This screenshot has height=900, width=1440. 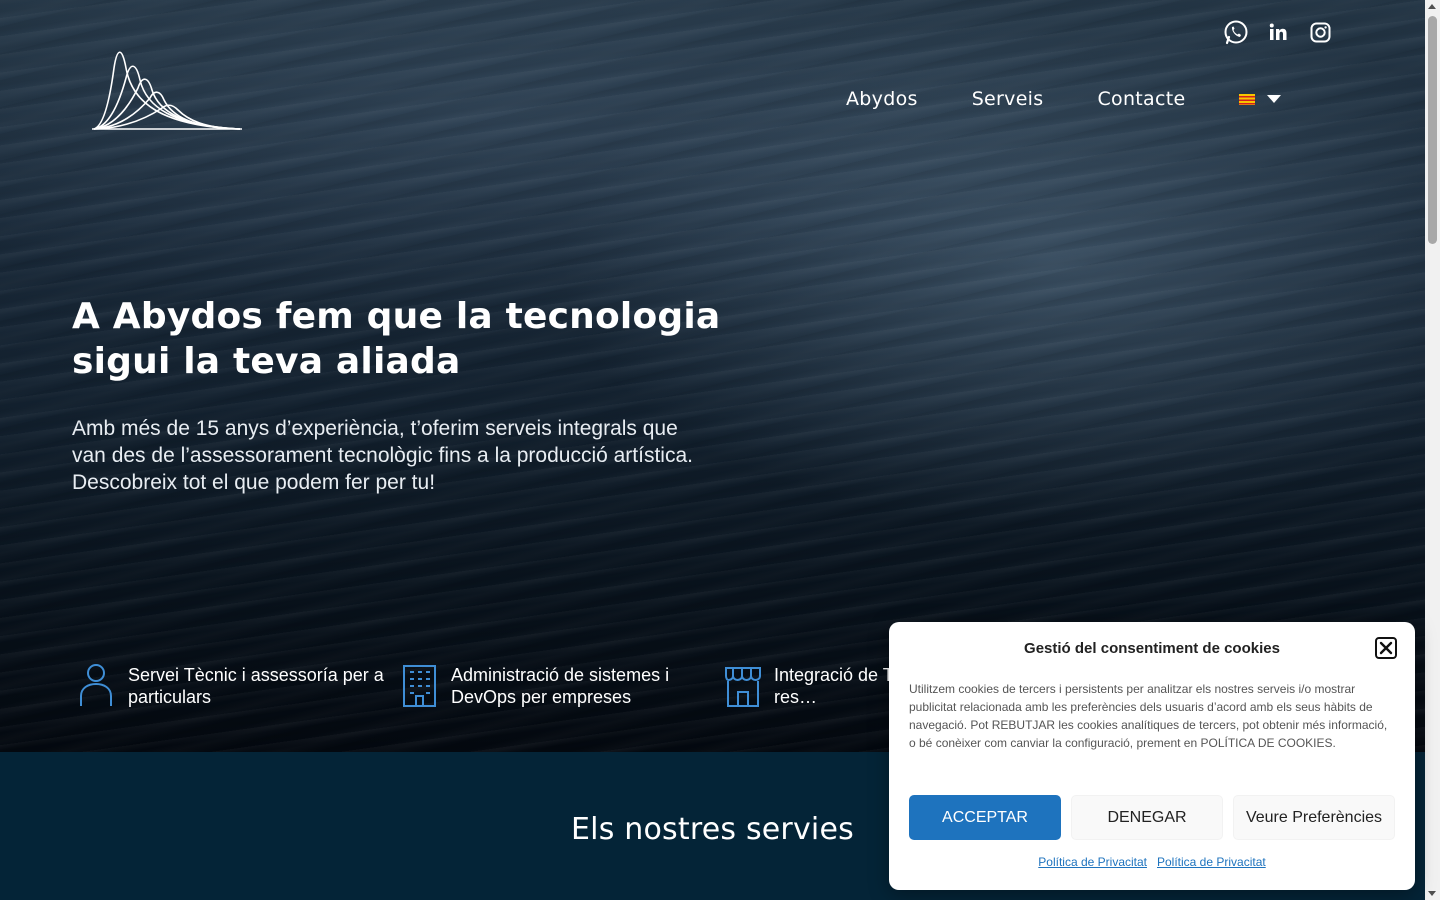 I want to click on privacy-policy-link: Política de Privacitat, so click(x=1092, y=862).